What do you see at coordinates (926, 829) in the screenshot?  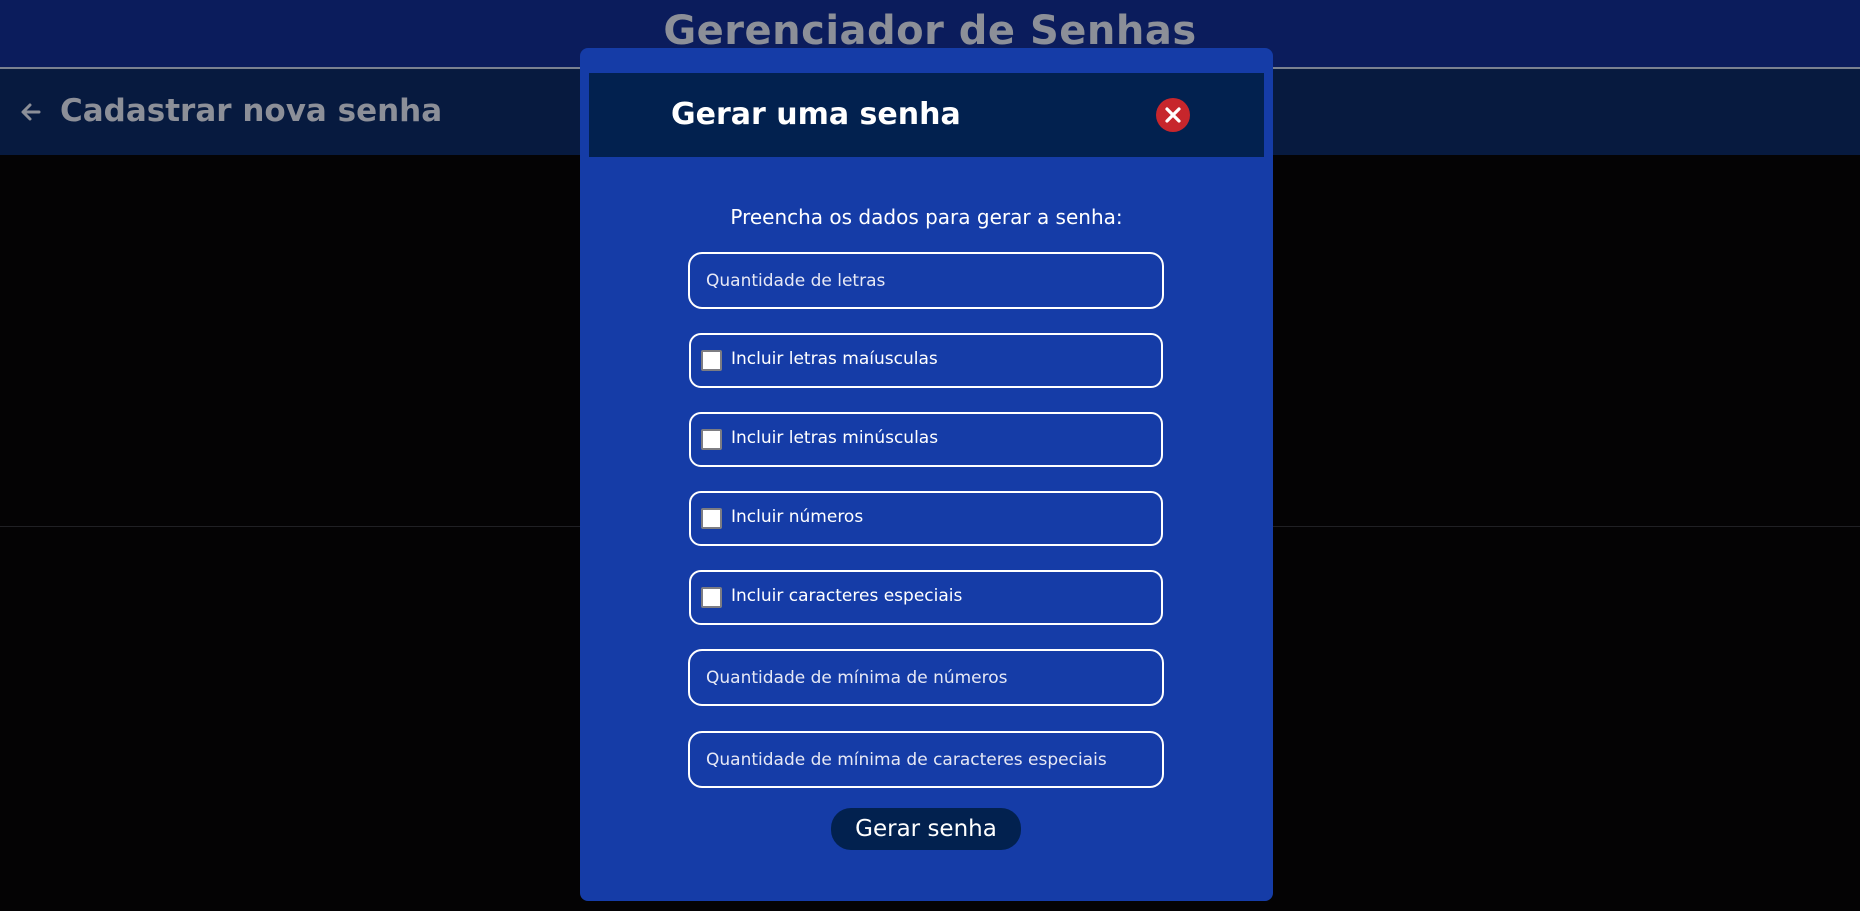 I see `generate-password-button: Gerar senha` at bounding box center [926, 829].